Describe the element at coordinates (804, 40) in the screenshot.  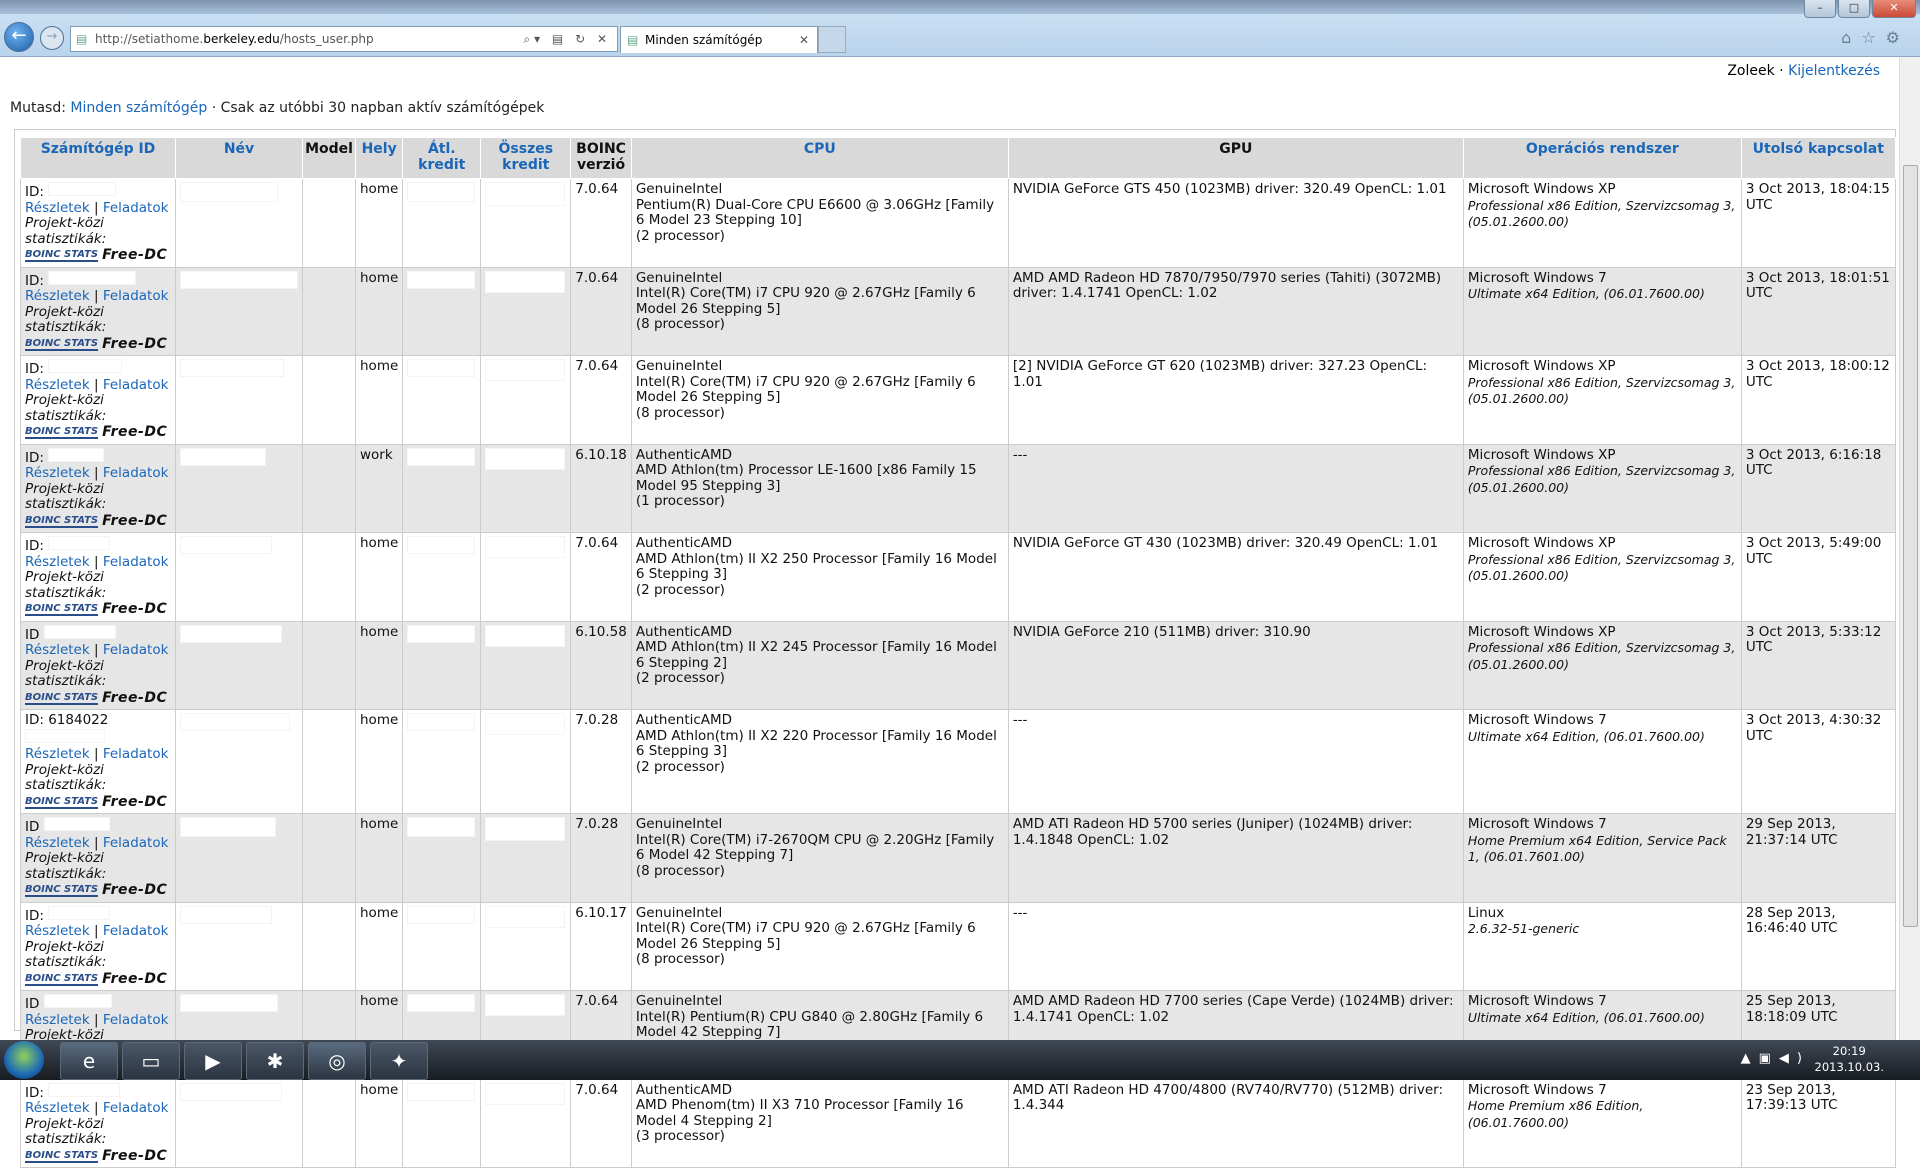
I see `tab-close-icon: ✕` at that location.